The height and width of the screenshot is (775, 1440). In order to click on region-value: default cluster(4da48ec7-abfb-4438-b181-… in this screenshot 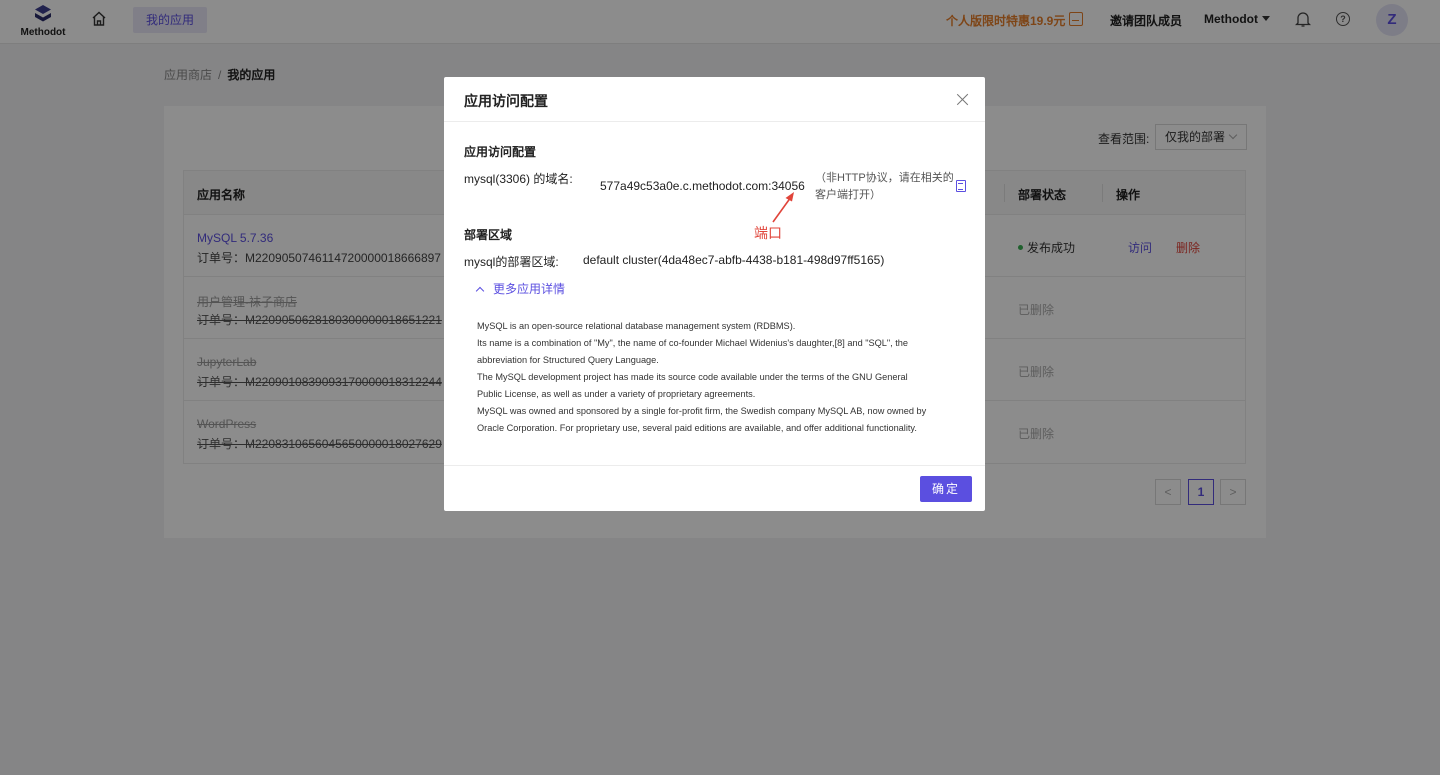, I will do `click(734, 260)`.